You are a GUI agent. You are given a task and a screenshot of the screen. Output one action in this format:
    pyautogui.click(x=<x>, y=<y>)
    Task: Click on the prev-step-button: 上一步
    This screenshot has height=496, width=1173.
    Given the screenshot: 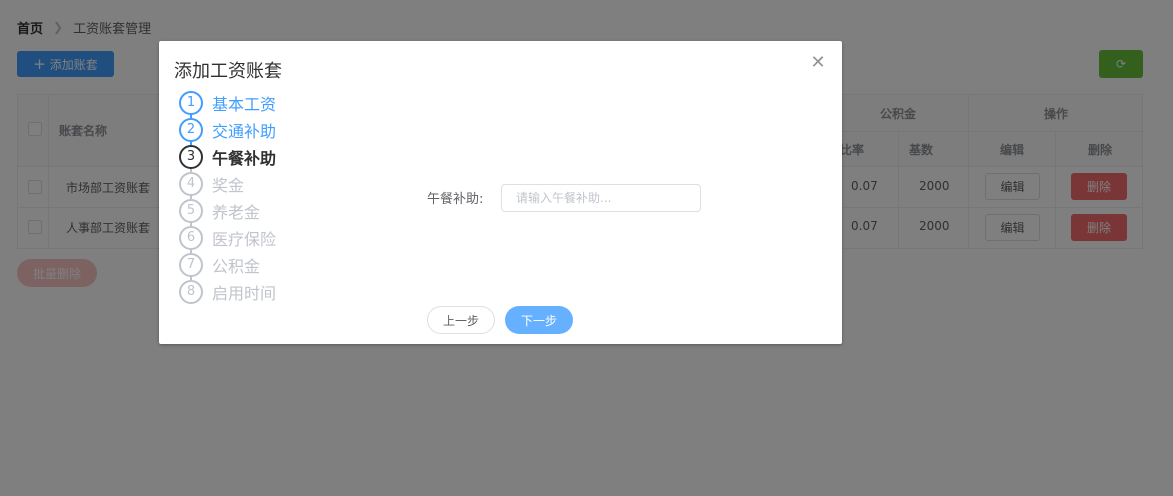 What is the action you would take?
    pyautogui.click(x=461, y=320)
    